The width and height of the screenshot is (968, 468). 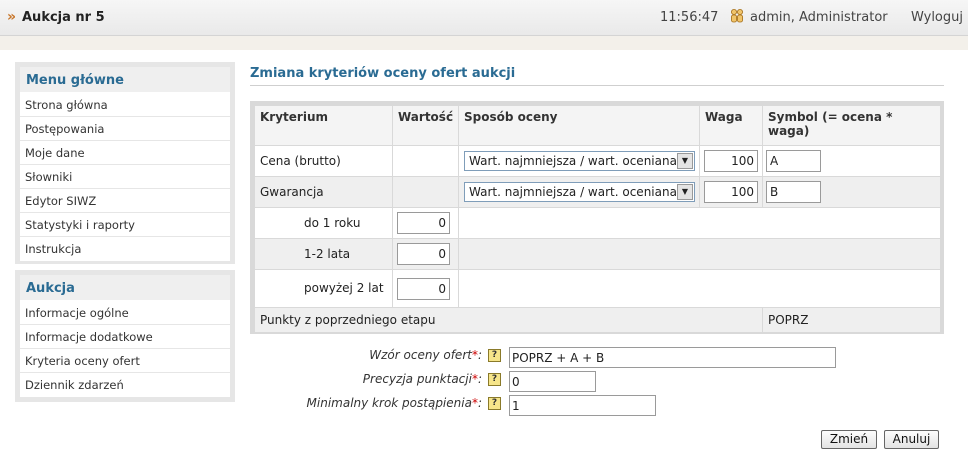 What do you see at coordinates (125, 288) in the screenshot?
I see `auction-menu-title: Aukcja` at bounding box center [125, 288].